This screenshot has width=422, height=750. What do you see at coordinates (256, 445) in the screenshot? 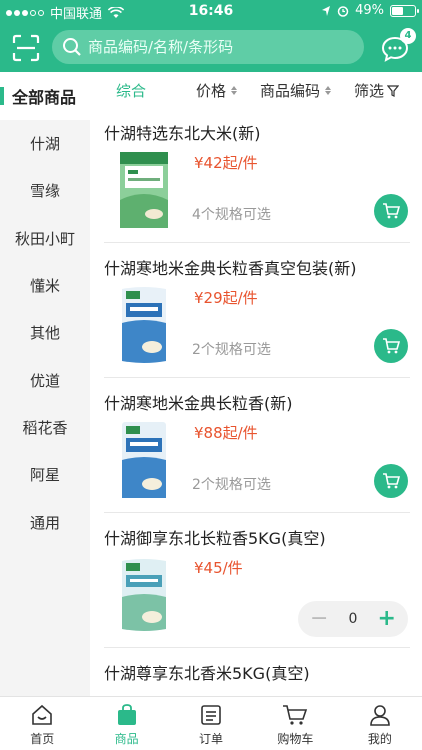
I see `product-card: 什湖寒地米金典长粒香(新) ¥88起/件 2个规格可选` at bounding box center [256, 445].